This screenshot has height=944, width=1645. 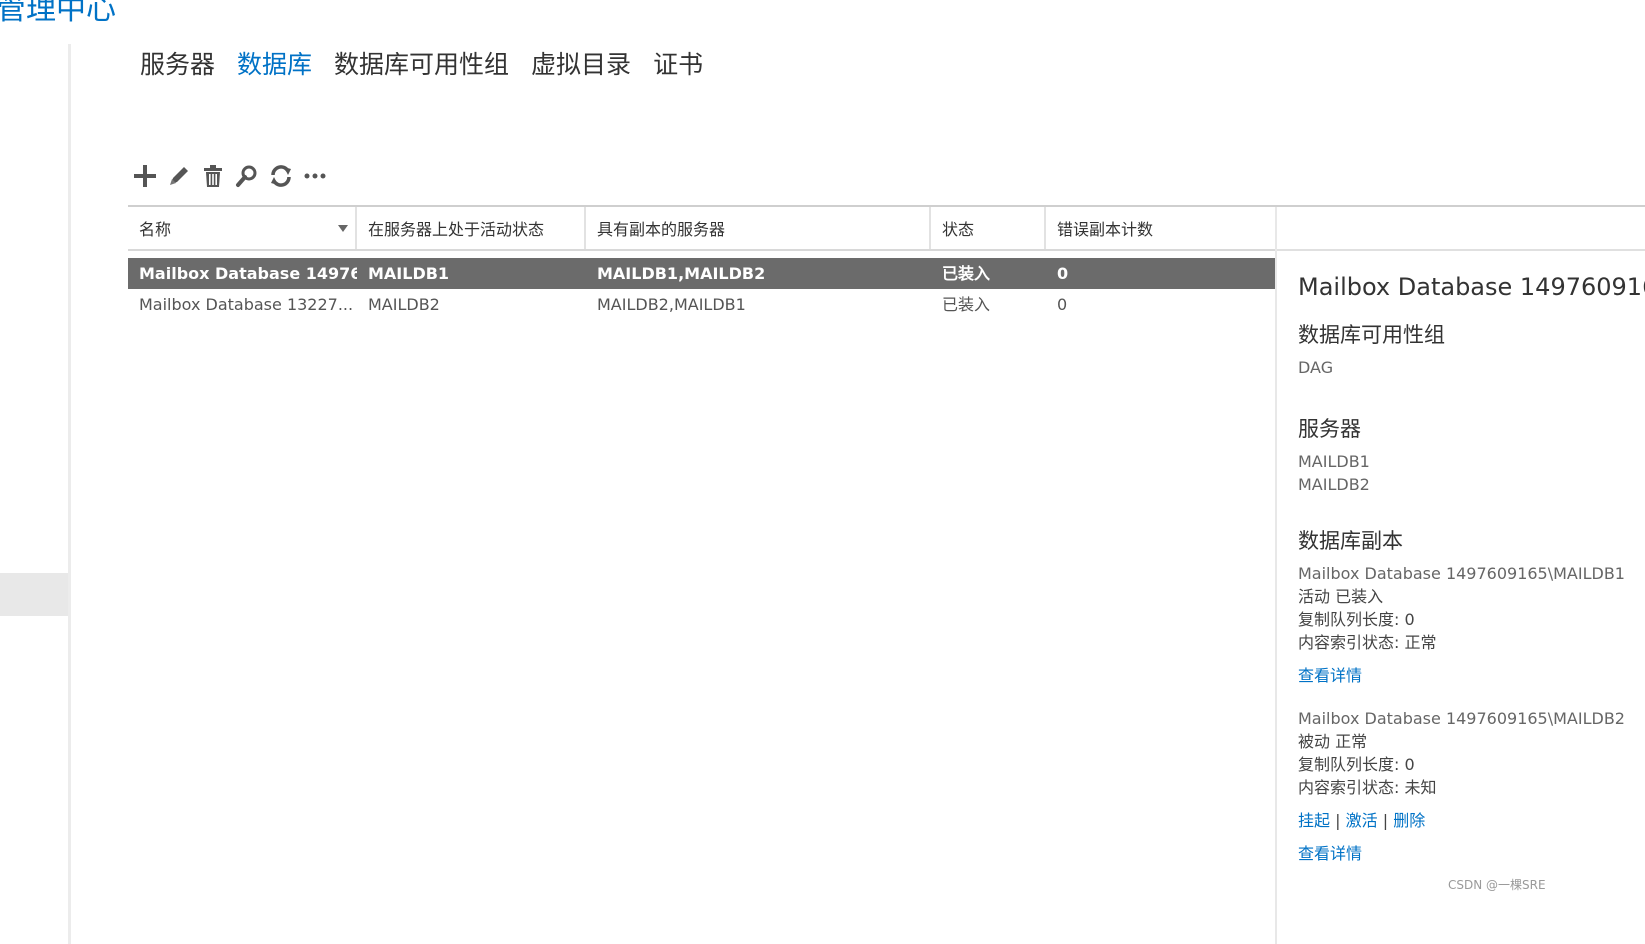 I want to click on column-header-status: 状态, so click(x=988, y=228).